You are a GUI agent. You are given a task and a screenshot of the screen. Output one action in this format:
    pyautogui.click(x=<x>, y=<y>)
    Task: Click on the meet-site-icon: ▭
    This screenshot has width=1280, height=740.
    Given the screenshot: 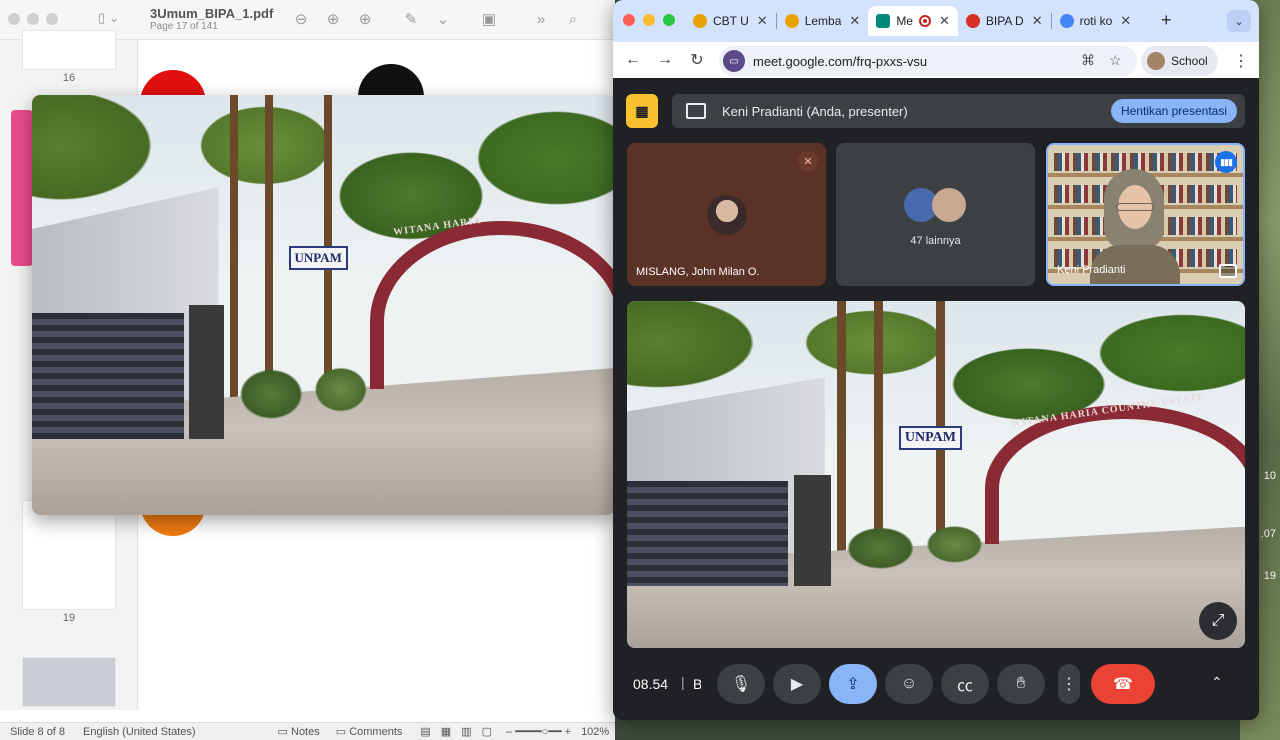 What is the action you would take?
    pyautogui.click(x=734, y=61)
    